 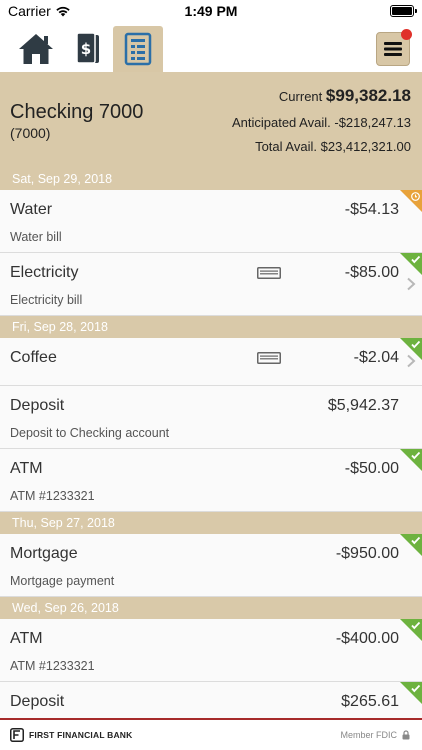 I want to click on date-header: Wed, Sep 26, 2018, so click(x=211, y=608).